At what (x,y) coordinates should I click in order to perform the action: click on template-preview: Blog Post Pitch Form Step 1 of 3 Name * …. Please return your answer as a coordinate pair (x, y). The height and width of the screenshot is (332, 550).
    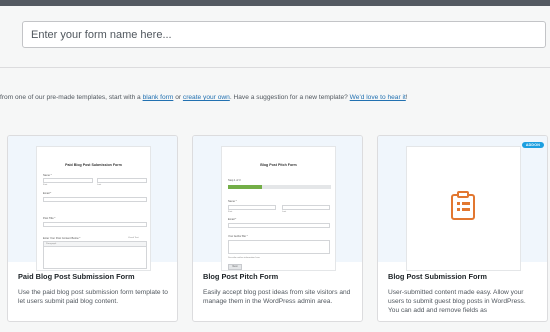
    Looking at the image, I should click on (277, 203).